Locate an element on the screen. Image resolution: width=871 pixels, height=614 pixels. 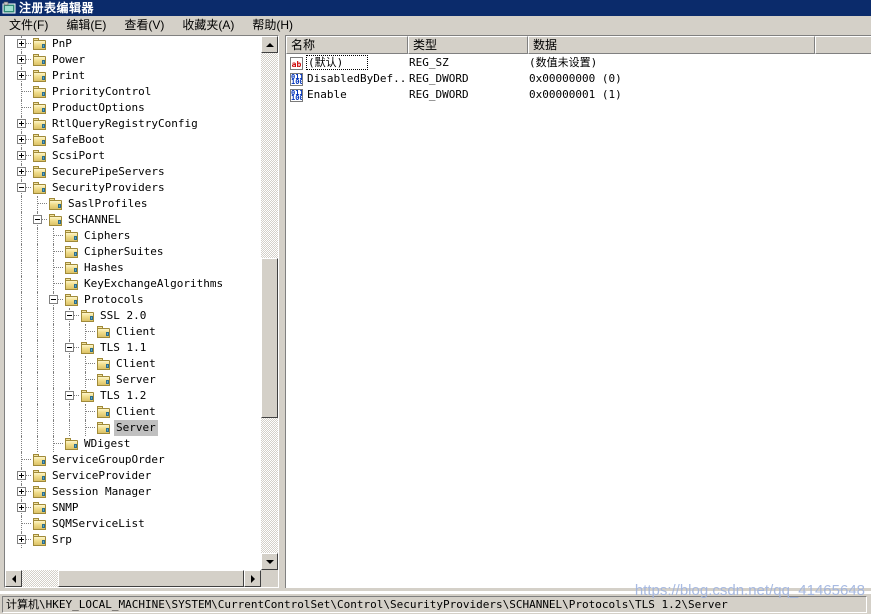
tree-item: SecurePipeServers is located at coordinates (133, 172).